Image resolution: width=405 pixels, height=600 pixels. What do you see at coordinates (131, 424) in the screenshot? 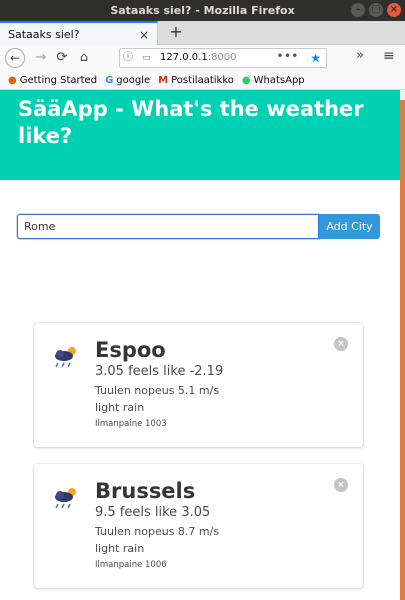
I see `pressure: Ilmanpaine 1003` at bounding box center [131, 424].